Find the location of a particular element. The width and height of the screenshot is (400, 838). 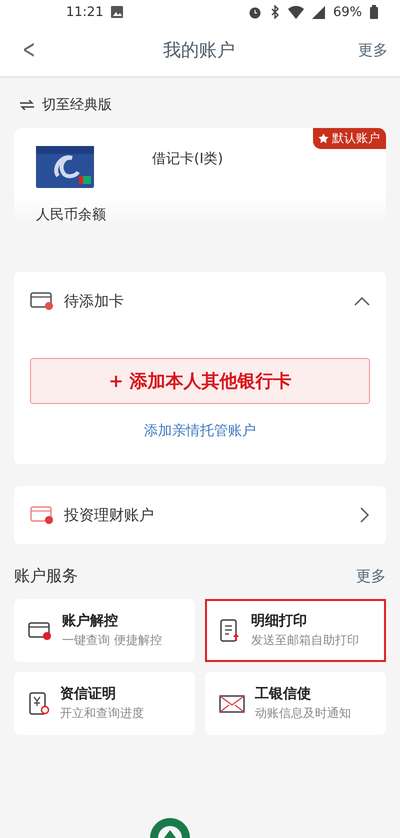

envelope-icon is located at coordinates (232, 704).